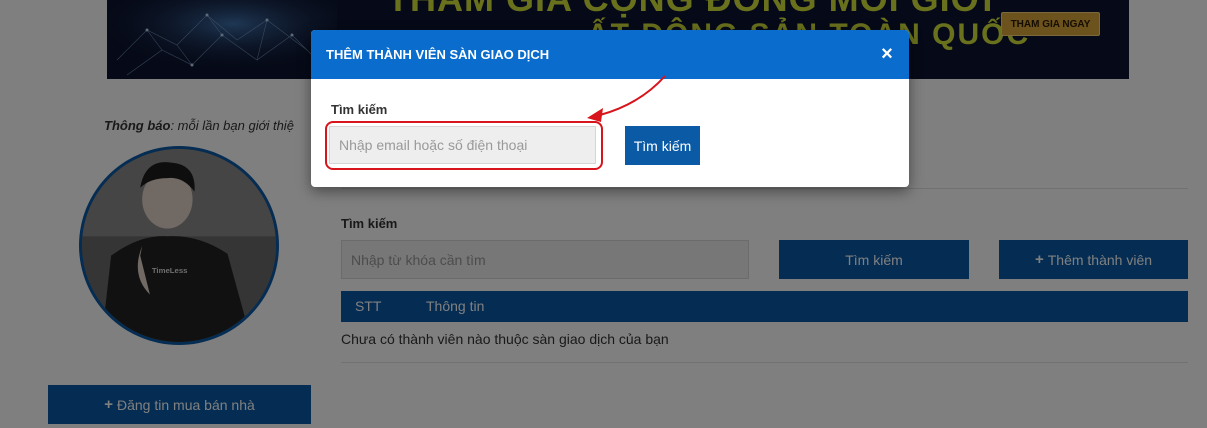 The image size is (1207, 428). I want to click on email-phone-input, so click(462, 145).